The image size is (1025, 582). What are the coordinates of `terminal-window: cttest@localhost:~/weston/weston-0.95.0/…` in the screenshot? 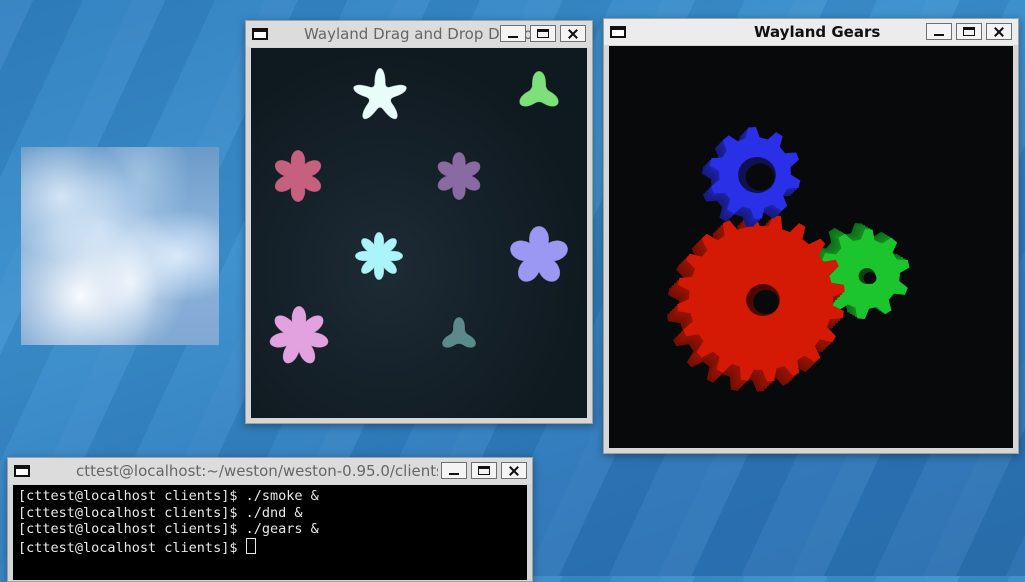 It's located at (270, 519).